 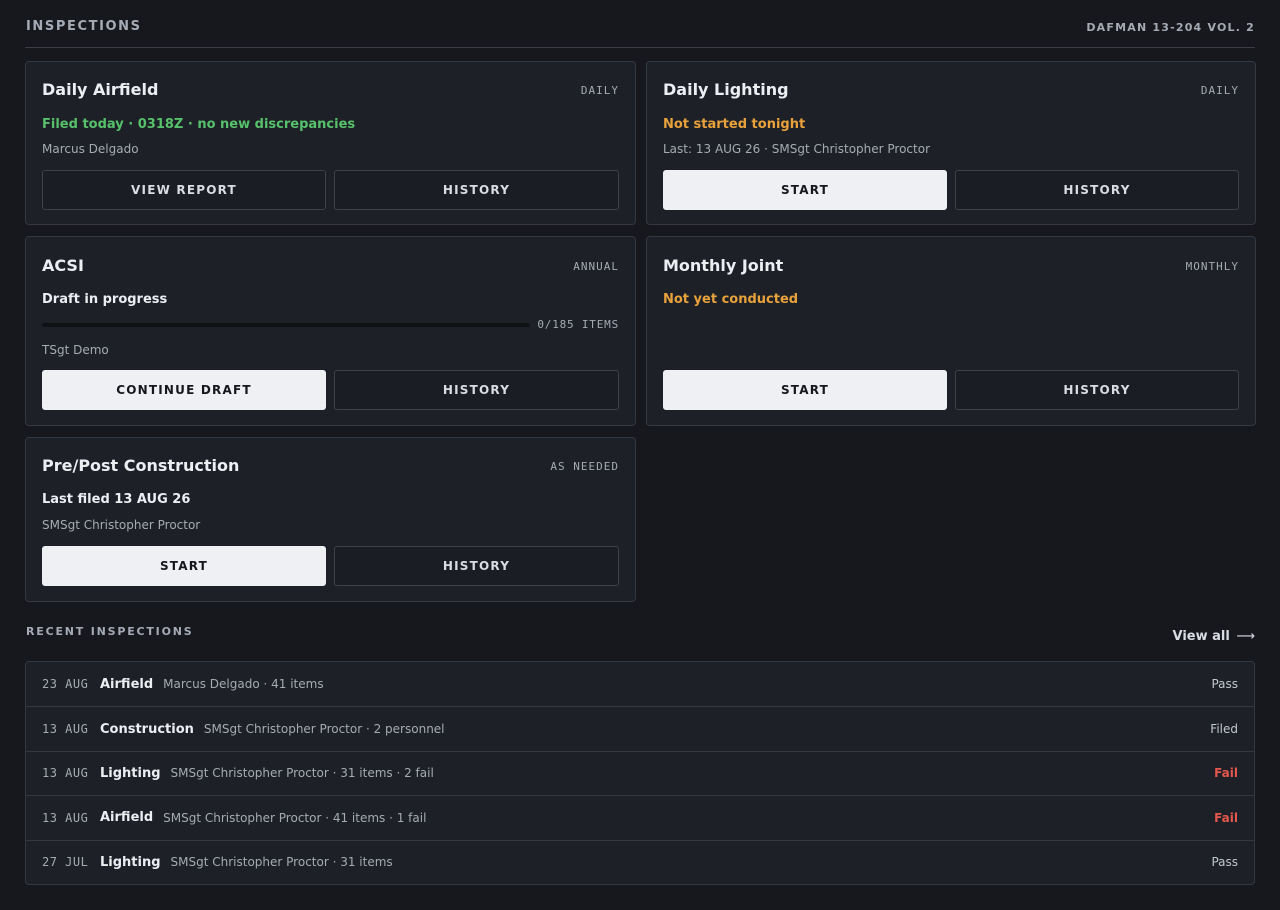 What do you see at coordinates (584, 466) in the screenshot?
I see `frequency-label: AS NEEDED` at bounding box center [584, 466].